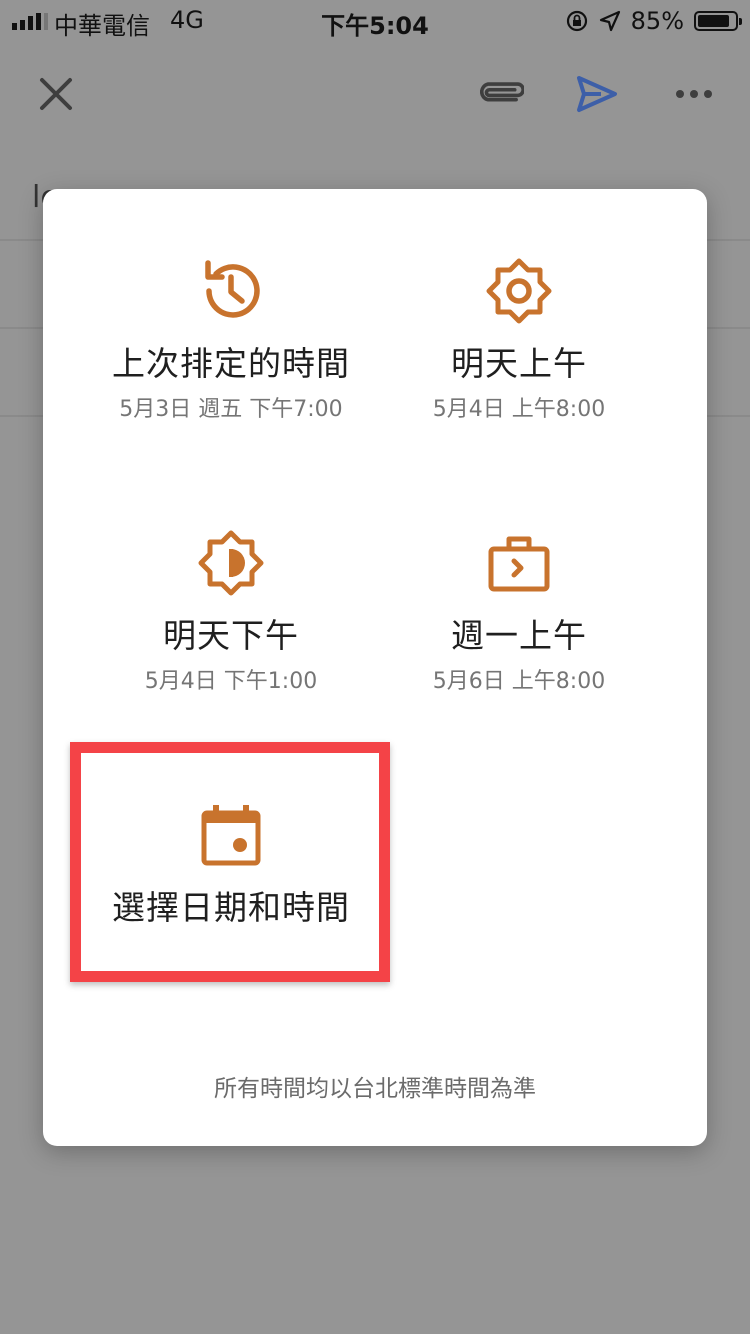 The height and width of the screenshot is (1334, 750). Describe the element at coordinates (597, 94) in the screenshot. I see `send-icon` at that location.